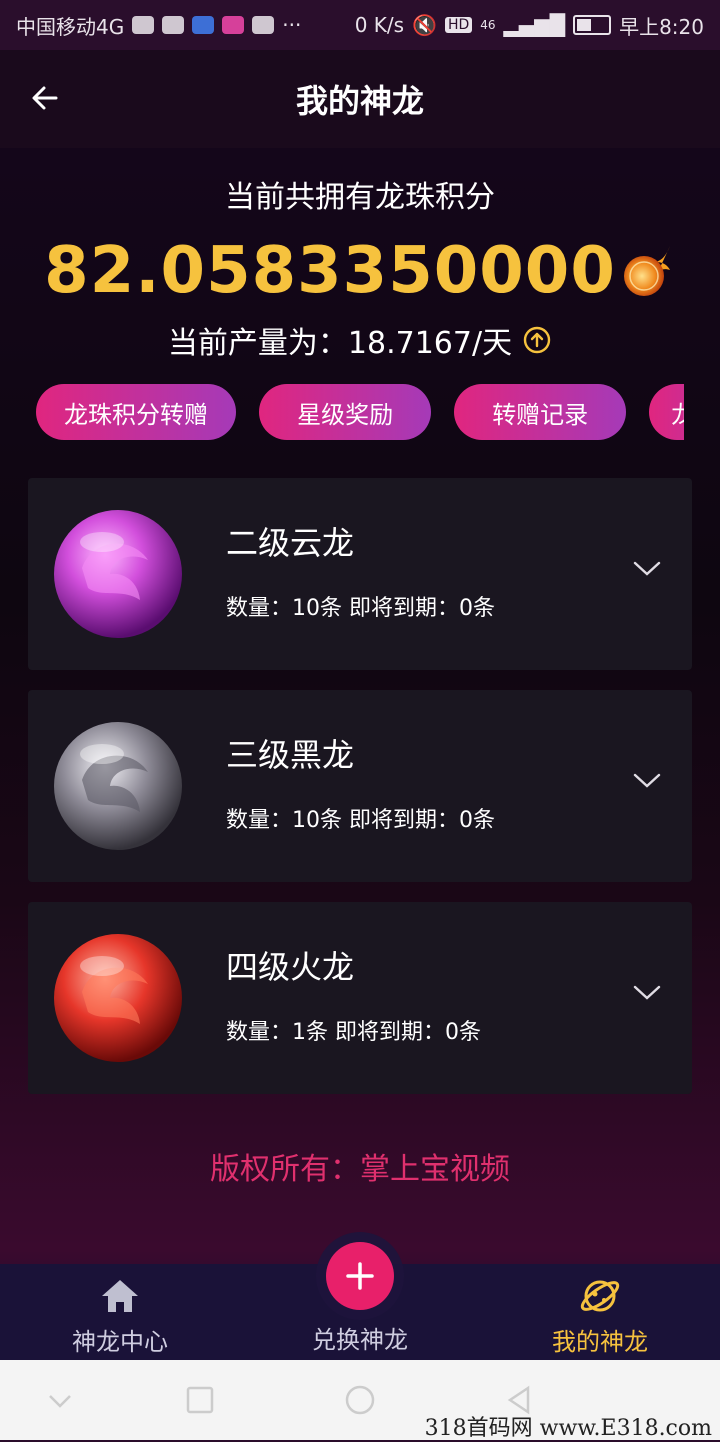 This screenshot has width=720, height=1442. I want to click on points-summary: 当前共拥有龙珠积分 82.0583350000 当前产量为：18.7167/天, so click(360, 267).